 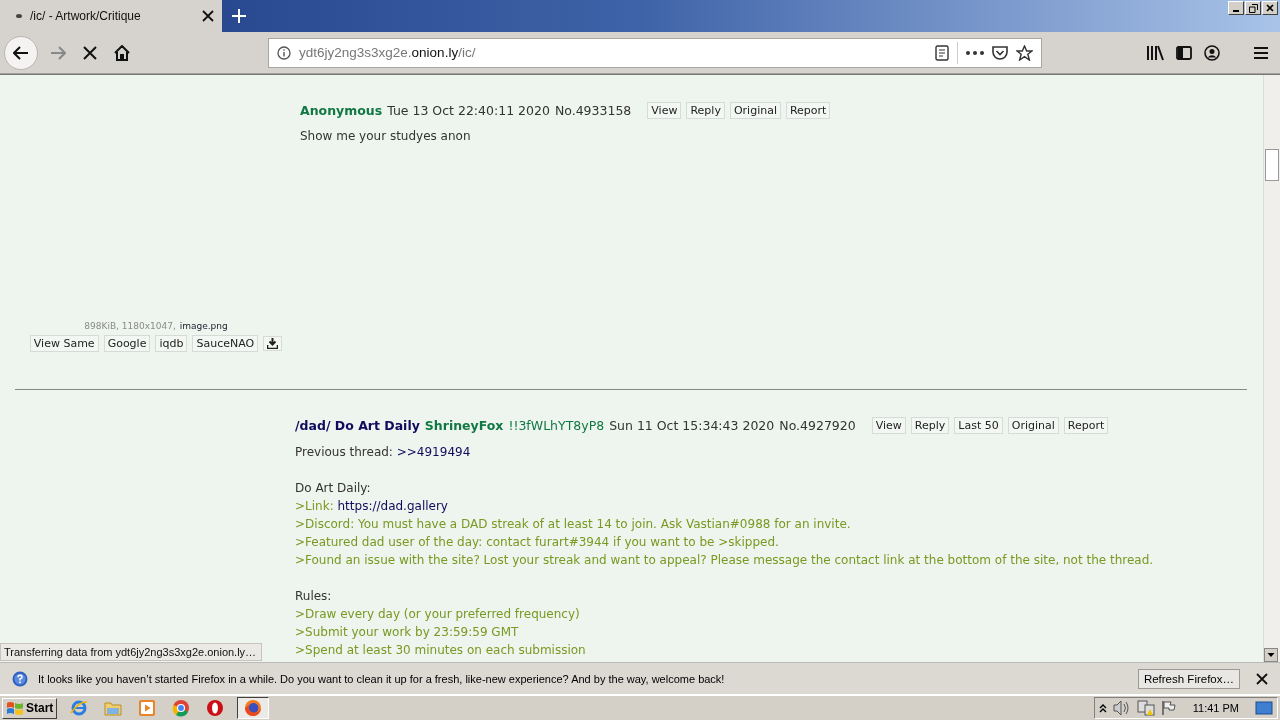 I want to click on back-button, so click(x=21, y=52).